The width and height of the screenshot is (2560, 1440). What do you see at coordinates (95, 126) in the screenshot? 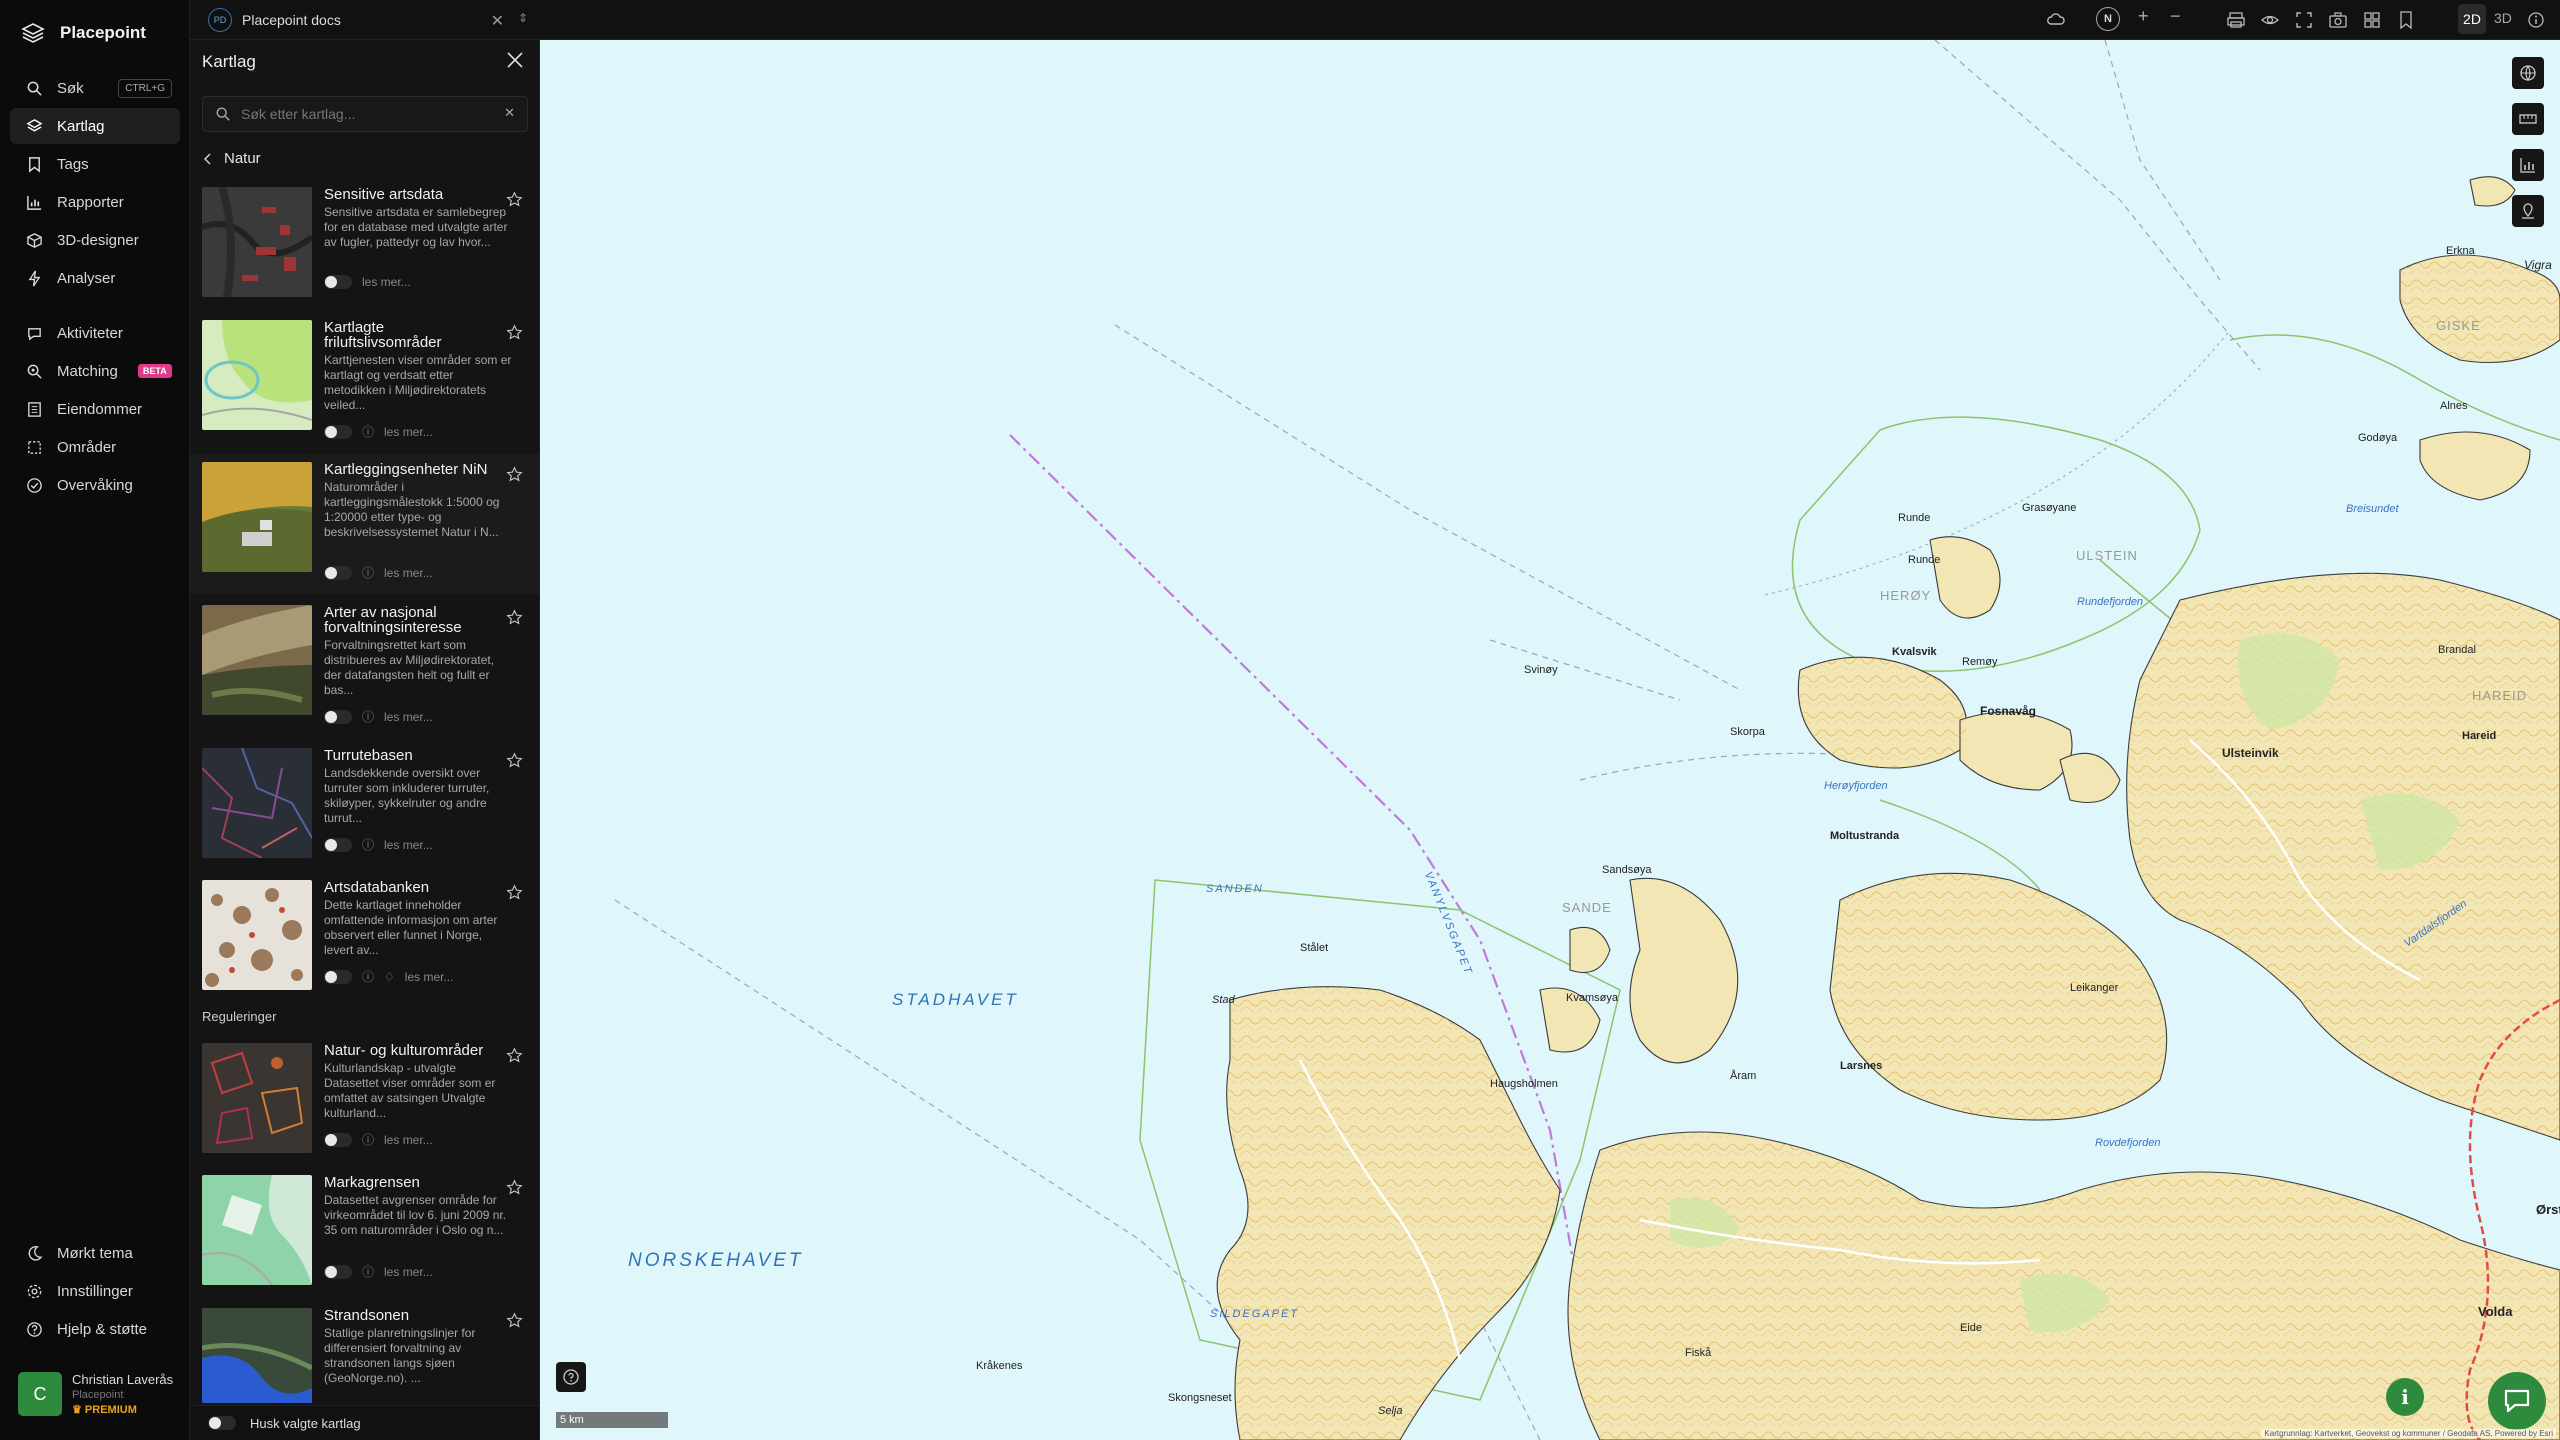
I see `nav-item-kartlag: Kartlag` at bounding box center [95, 126].